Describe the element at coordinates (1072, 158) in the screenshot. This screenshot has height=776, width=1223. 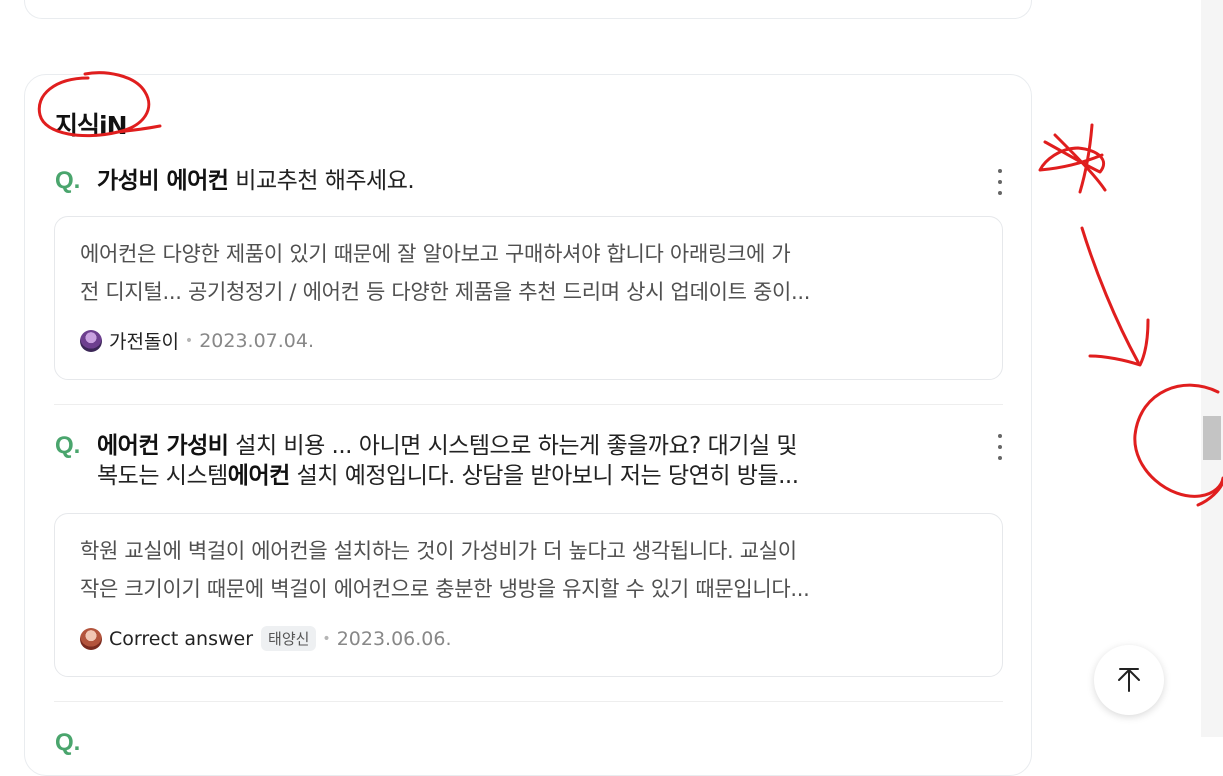
I see `annotation-star` at that location.